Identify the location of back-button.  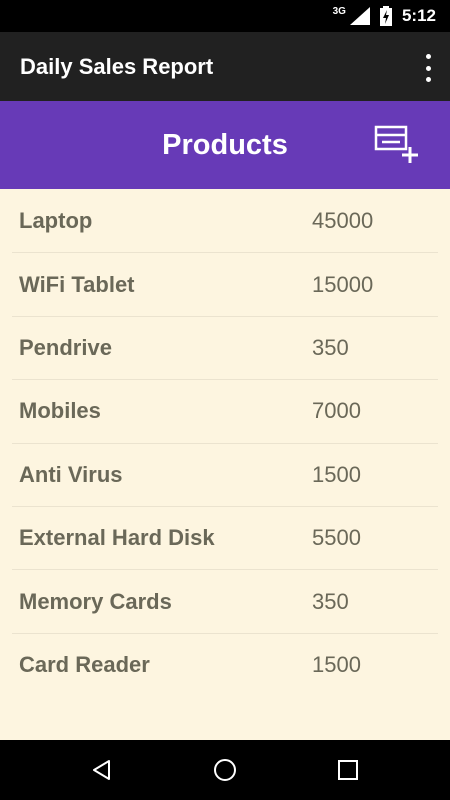
(102, 770).